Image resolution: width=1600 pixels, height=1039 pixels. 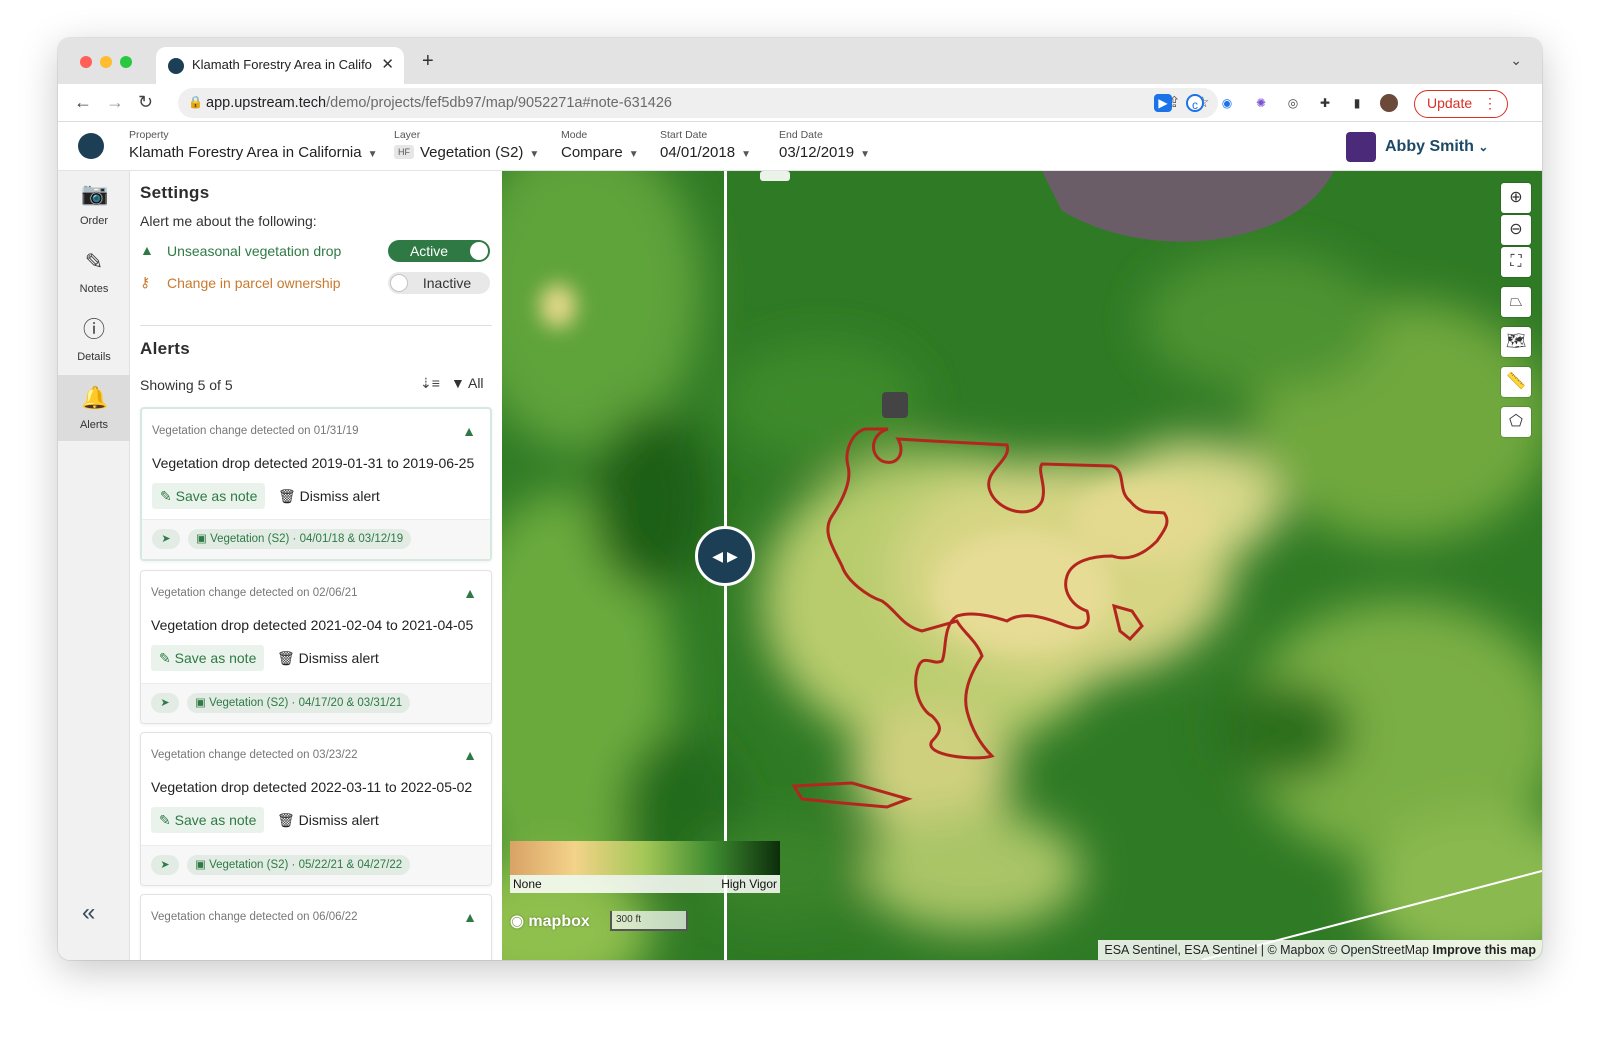 I want to click on extension-icon: ◉, so click(x=1227, y=103).